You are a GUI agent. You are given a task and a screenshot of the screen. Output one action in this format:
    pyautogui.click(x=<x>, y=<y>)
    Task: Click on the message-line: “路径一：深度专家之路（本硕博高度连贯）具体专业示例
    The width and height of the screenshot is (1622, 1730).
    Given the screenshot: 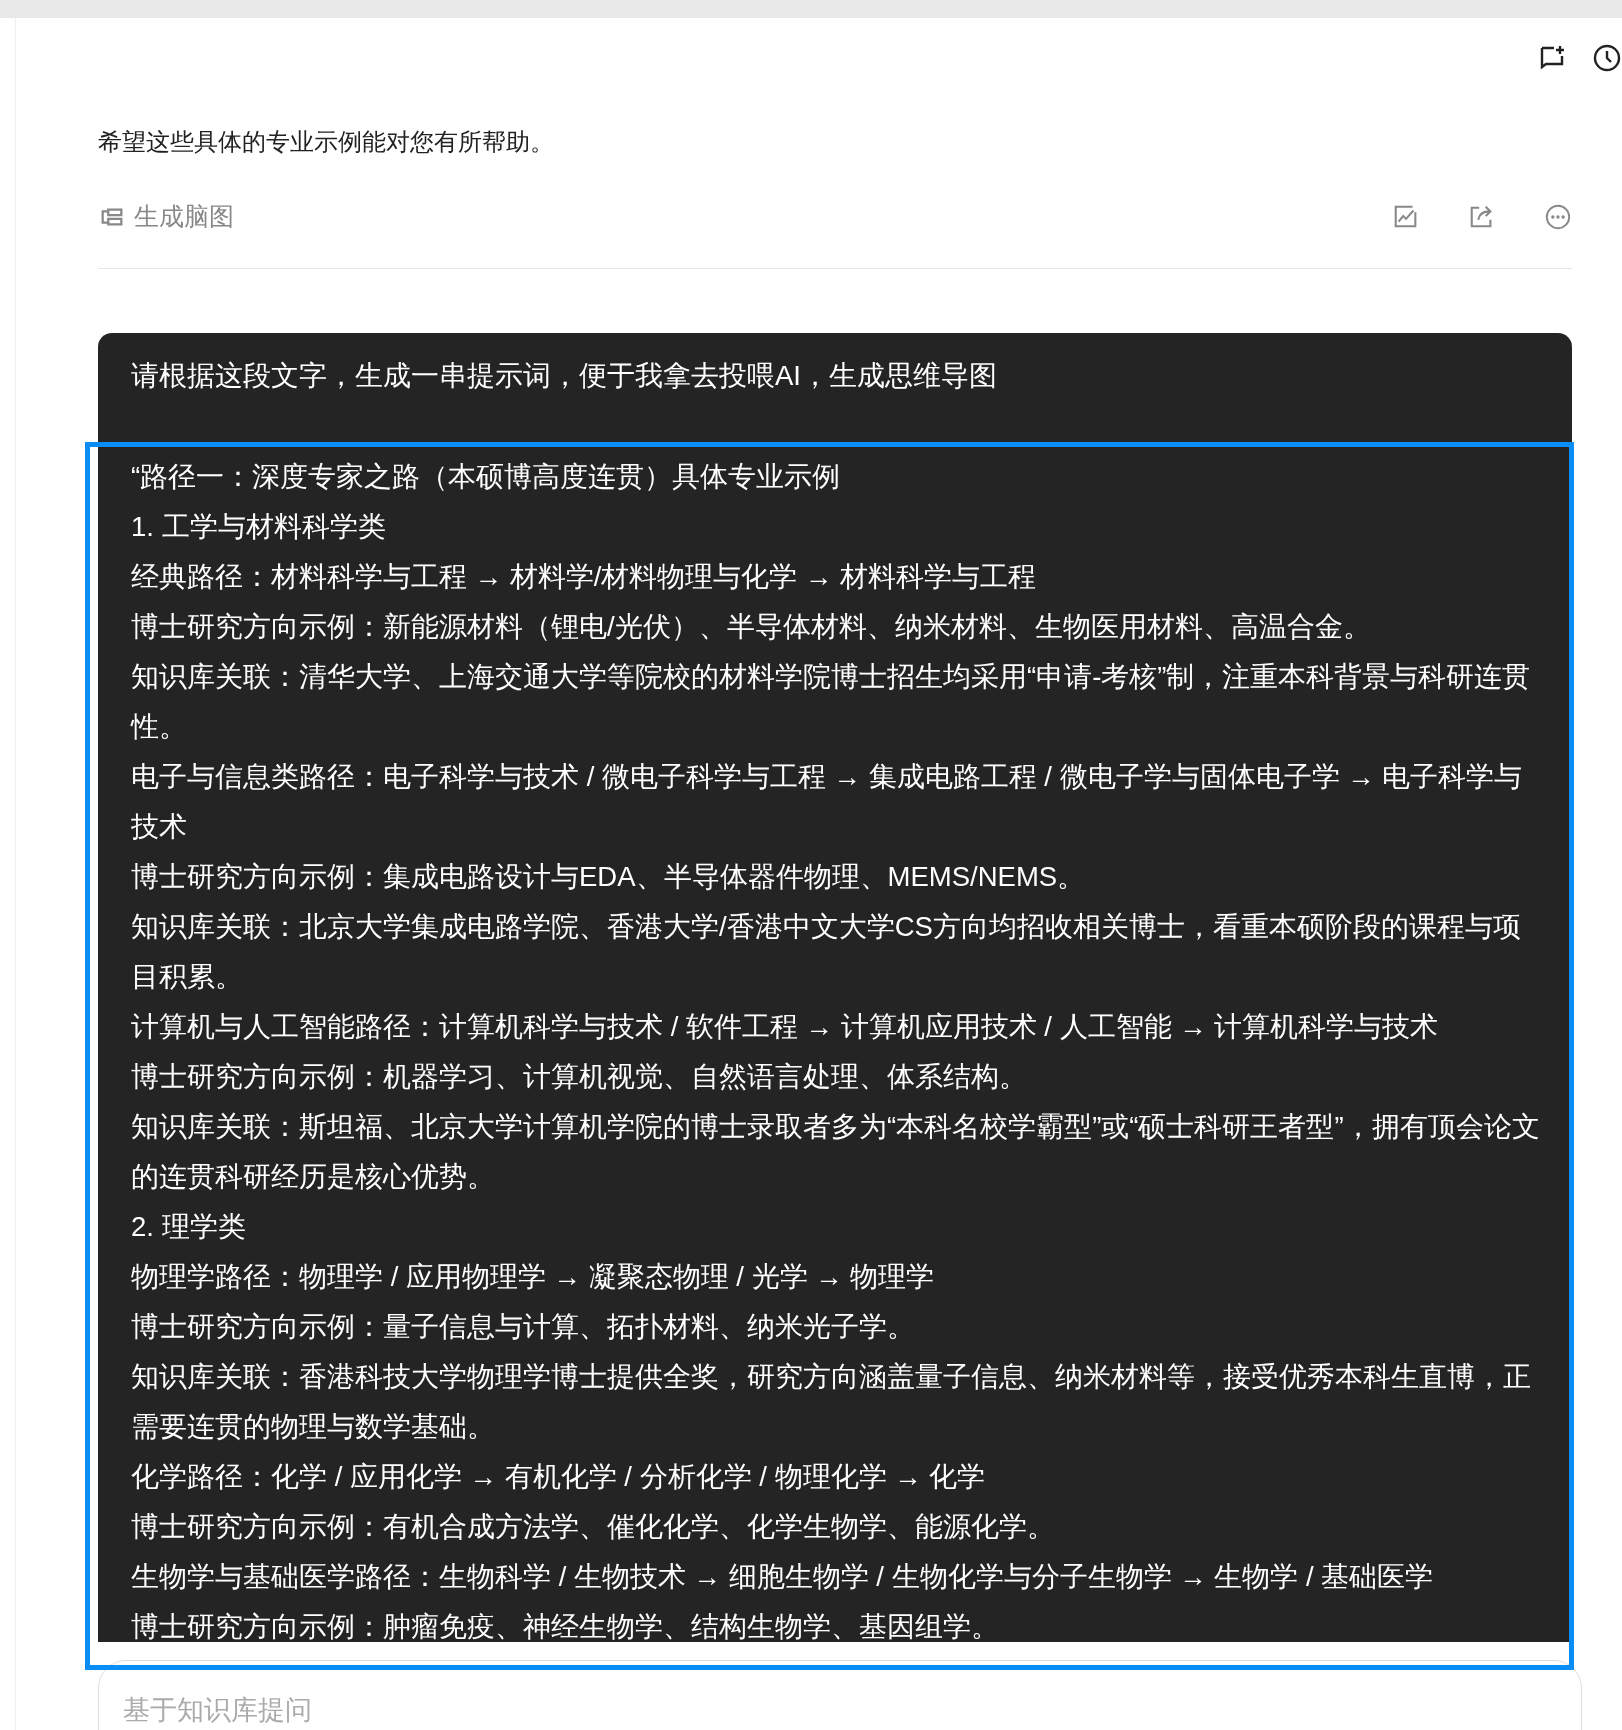 What is the action you would take?
    pyautogui.click(x=486, y=477)
    